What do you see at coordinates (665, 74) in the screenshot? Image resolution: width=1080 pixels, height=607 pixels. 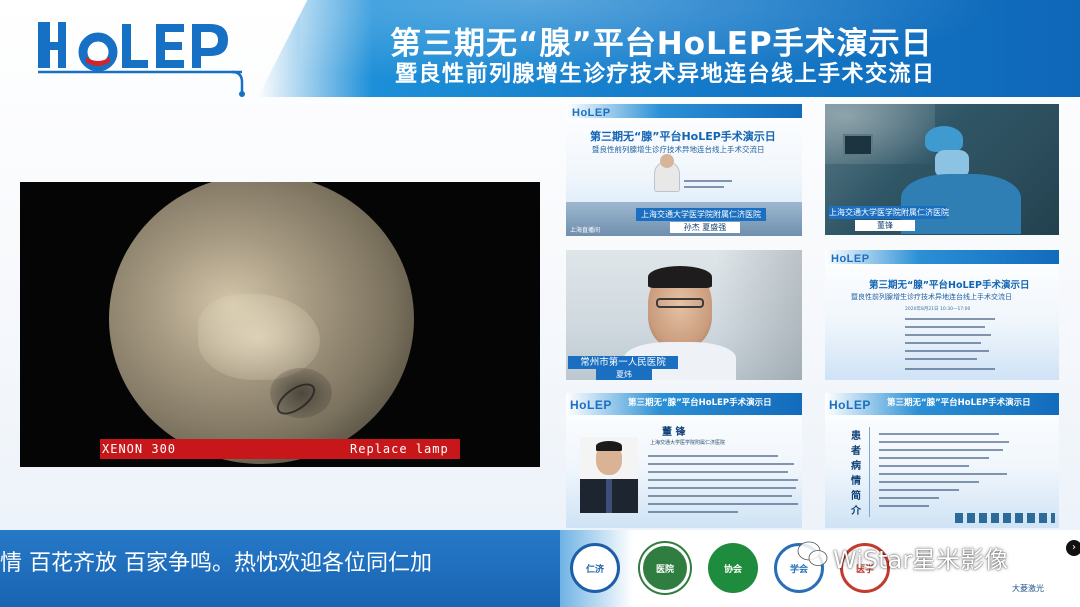 I see `page-subtitle: 暨良性前列腺增生诊疗技术异地连台线上手术交流日` at bounding box center [665, 74].